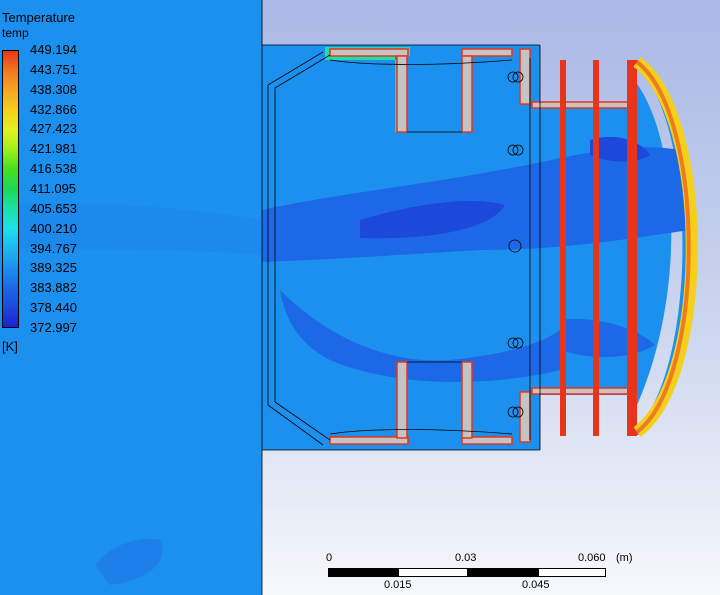 This screenshot has height=595, width=720. Describe the element at coordinates (53, 228) in the screenshot. I see `legend-tick-9: 400.210` at that location.